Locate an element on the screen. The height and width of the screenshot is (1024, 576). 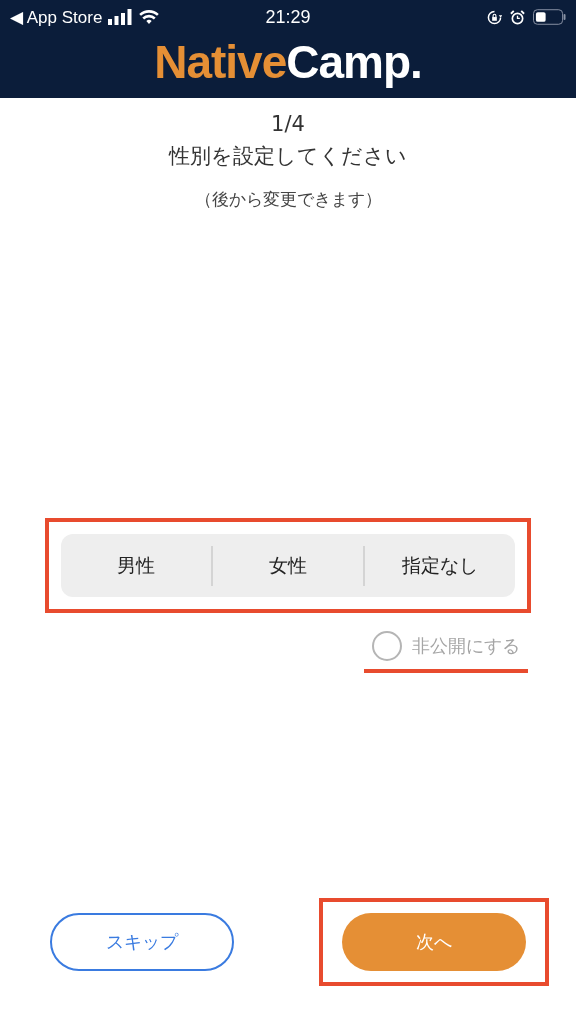
private-option-label: 非公開にする is located at coordinates (466, 646).